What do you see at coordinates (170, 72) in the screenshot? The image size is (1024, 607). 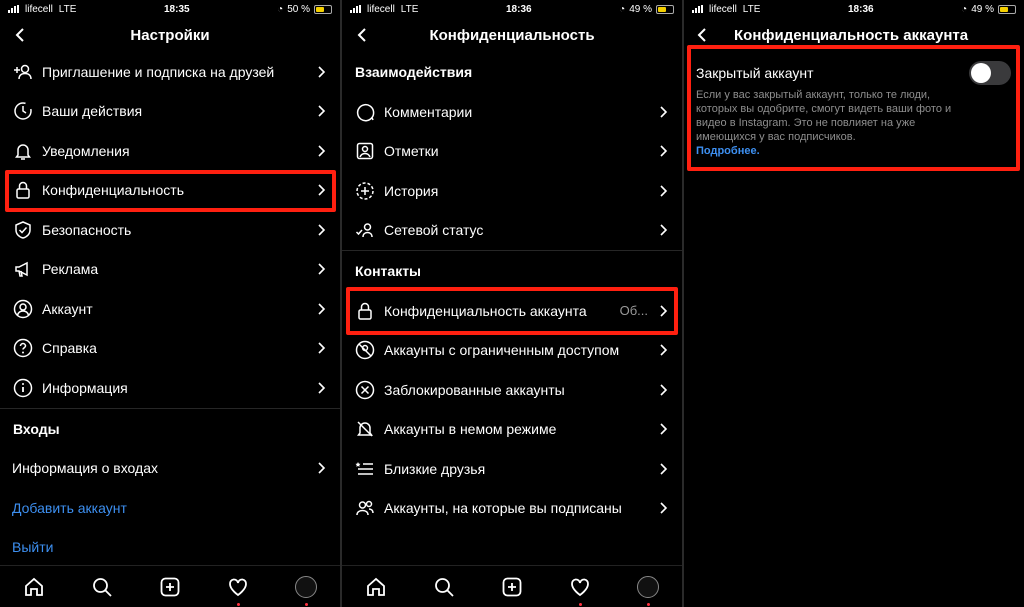 I see `settings-item-invite: Приглашение и подписка на друзей` at bounding box center [170, 72].